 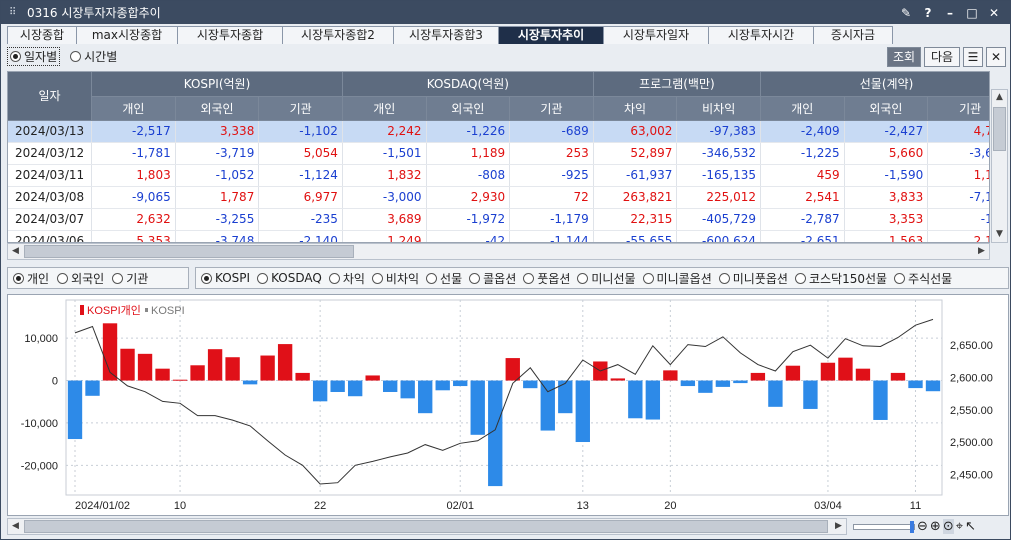 What do you see at coordinates (446, 35) in the screenshot?
I see `tab-4: 시장투자종합3` at bounding box center [446, 35].